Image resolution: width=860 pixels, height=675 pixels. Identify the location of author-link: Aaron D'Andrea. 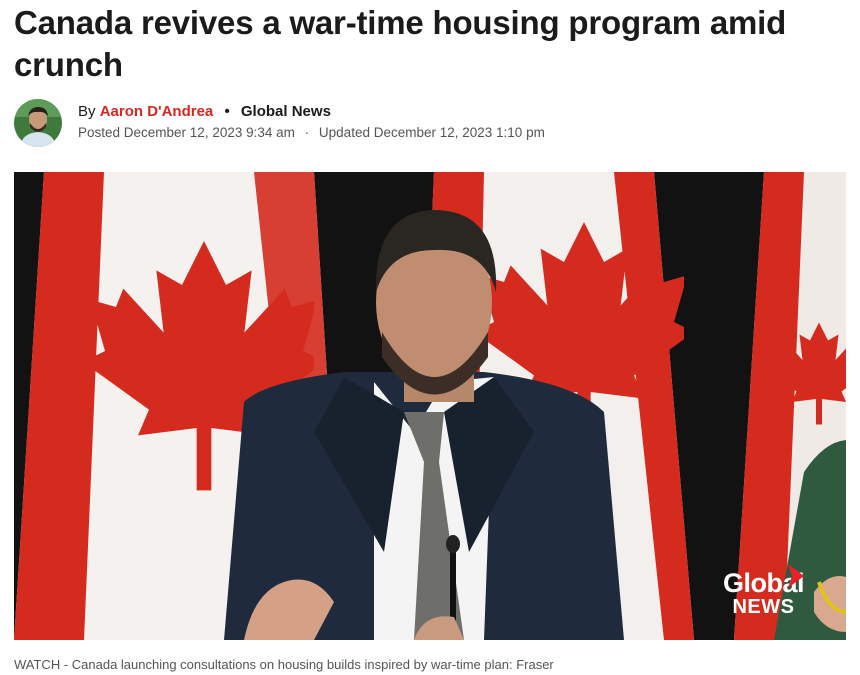
(157, 111).